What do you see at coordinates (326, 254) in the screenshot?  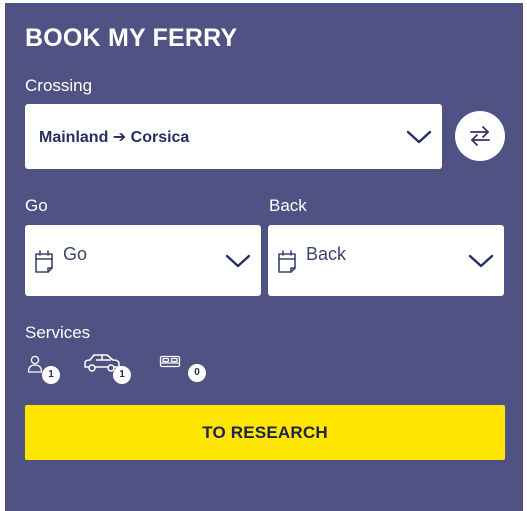 I see `back-date-value: Back` at bounding box center [326, 254].